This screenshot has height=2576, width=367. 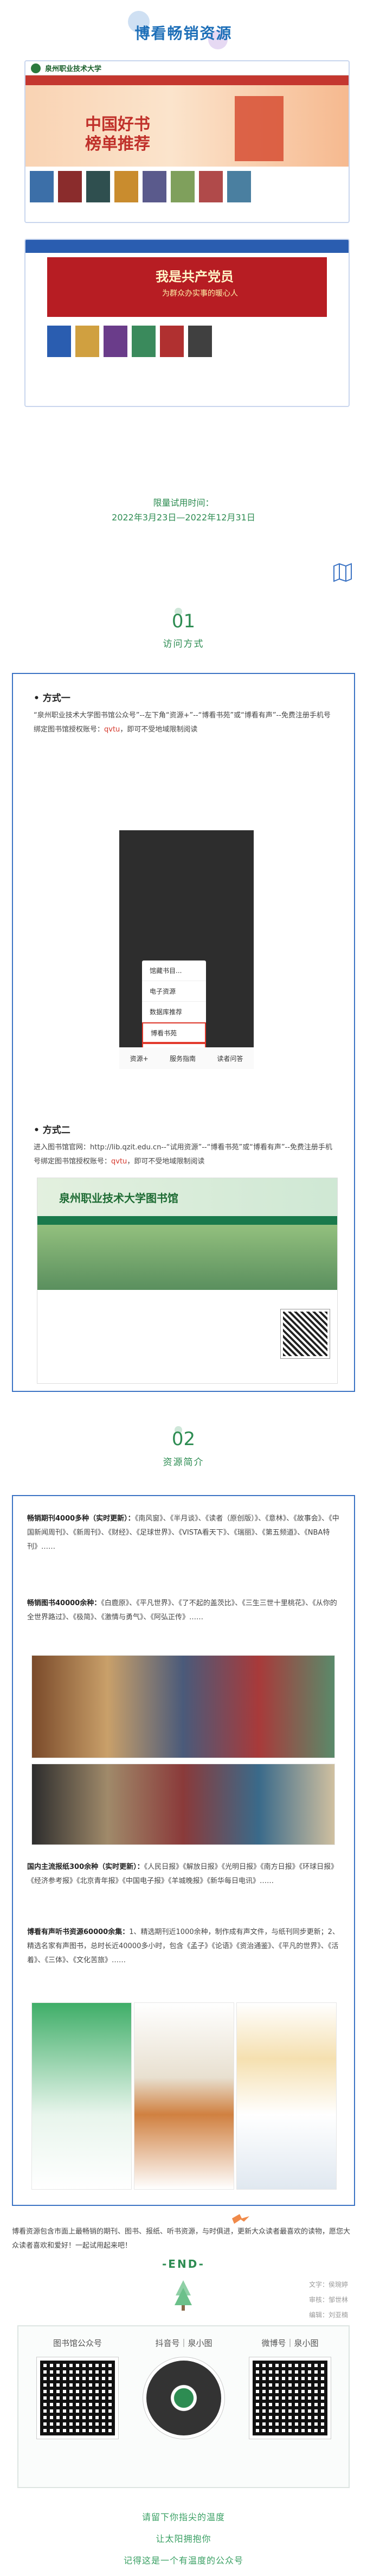 I want to click on tail-line: 请留下你指尖的温度, so click(x=183, y=2517).